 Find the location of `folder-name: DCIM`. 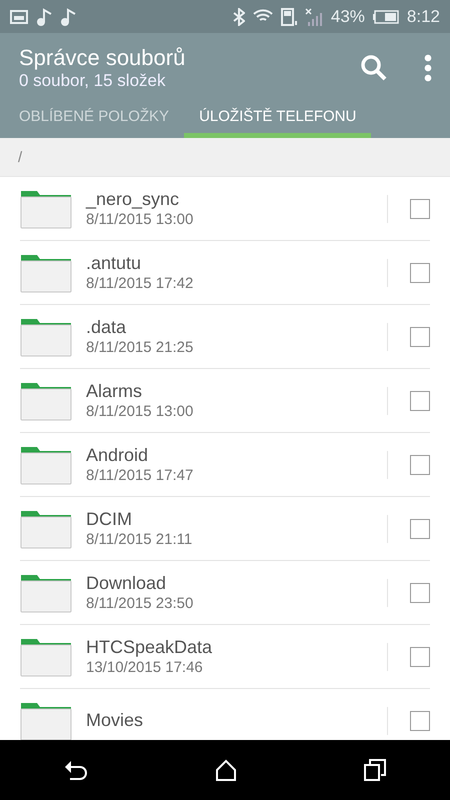

folder-name: DCIM is located at coordinates (109, 519).